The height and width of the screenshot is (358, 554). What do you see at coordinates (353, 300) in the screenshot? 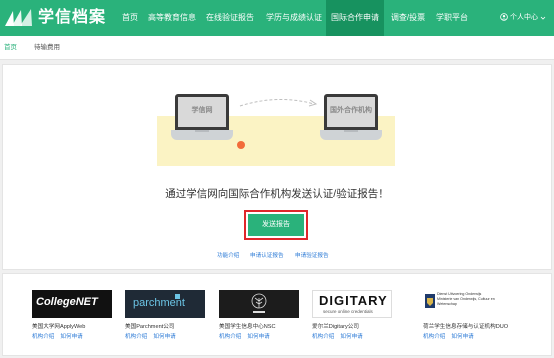
I see `digitary-logo-text: DIGITARY` at bounding box center [353, 300].